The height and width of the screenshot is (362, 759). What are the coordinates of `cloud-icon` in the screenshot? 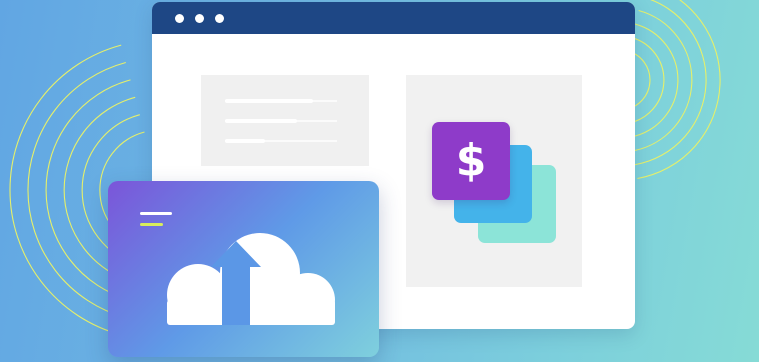 It's located at (251, 279).